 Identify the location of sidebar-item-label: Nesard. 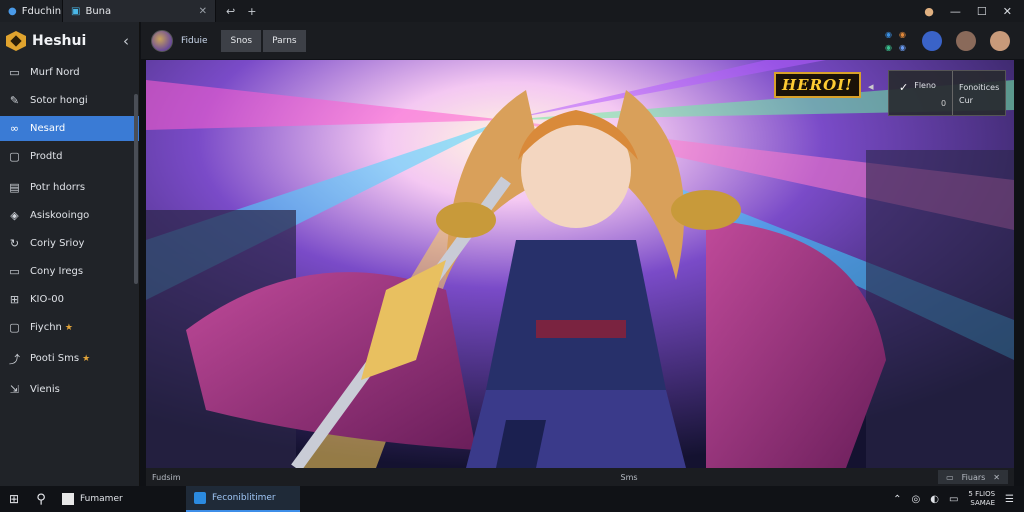
(48, 128).